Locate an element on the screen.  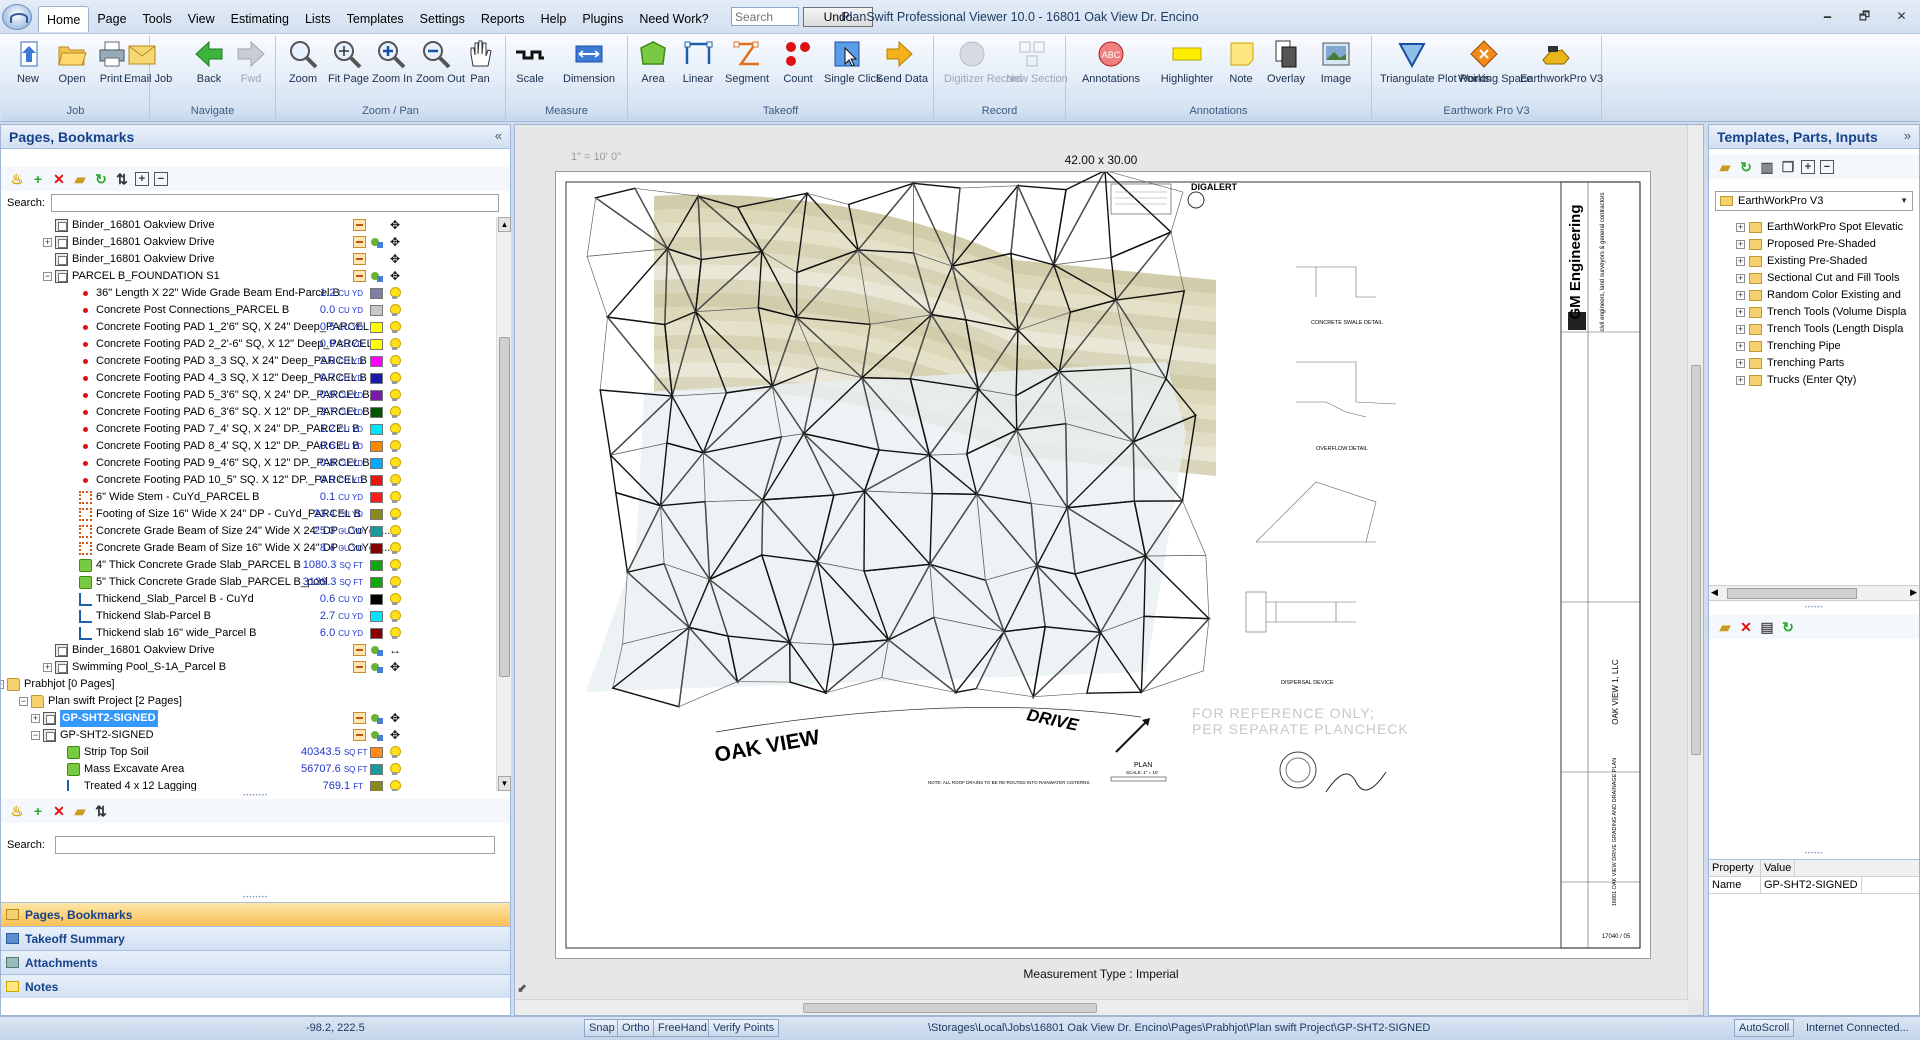
delete-icon: ✕ is located at coordinates (1746, 627).